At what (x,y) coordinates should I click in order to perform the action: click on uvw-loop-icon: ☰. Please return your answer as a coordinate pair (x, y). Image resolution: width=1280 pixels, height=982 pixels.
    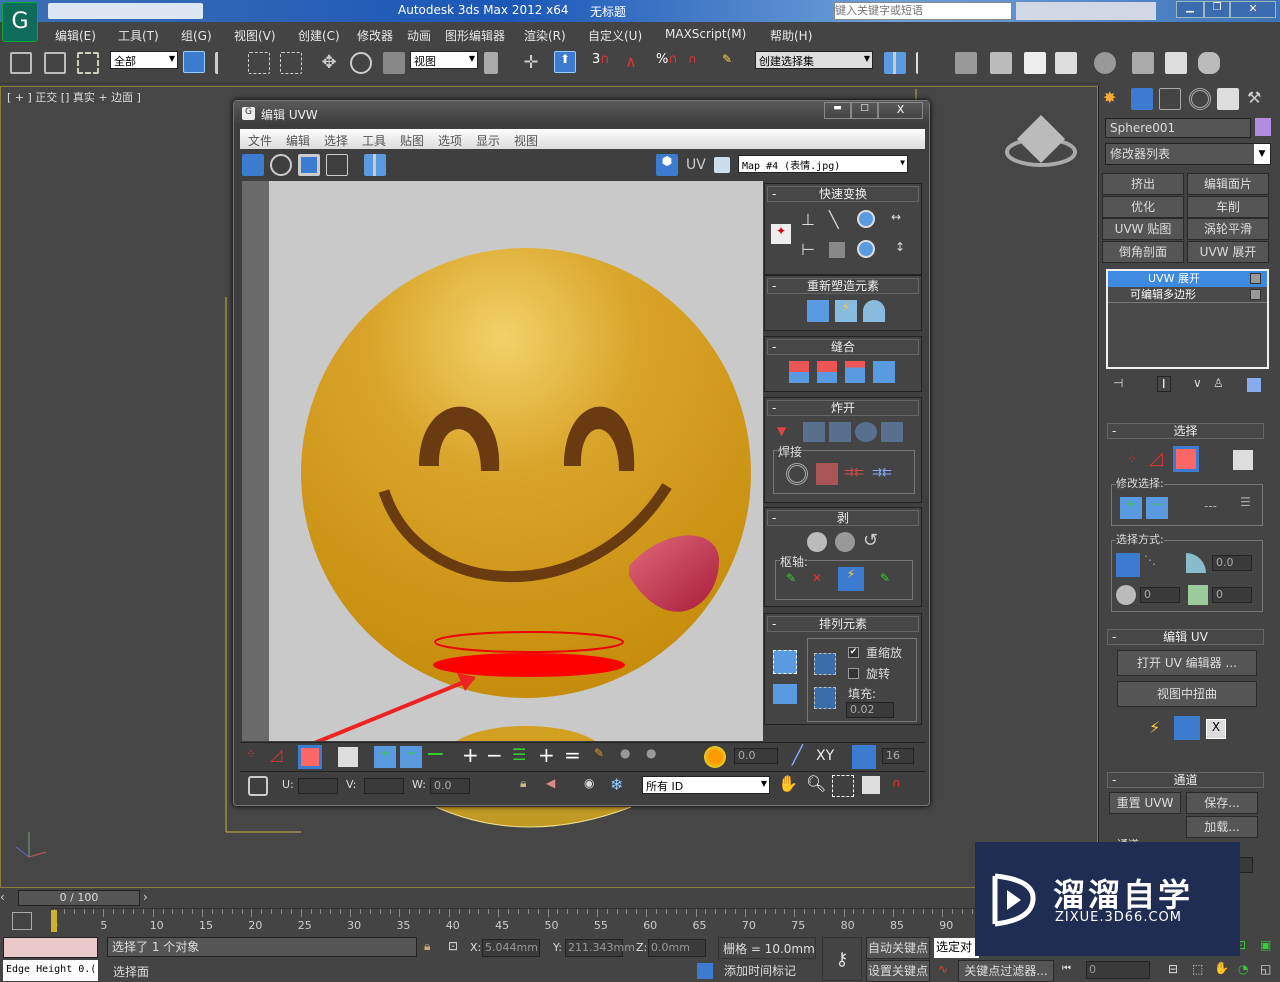
    Looking at the image, I should click on (519, 754).